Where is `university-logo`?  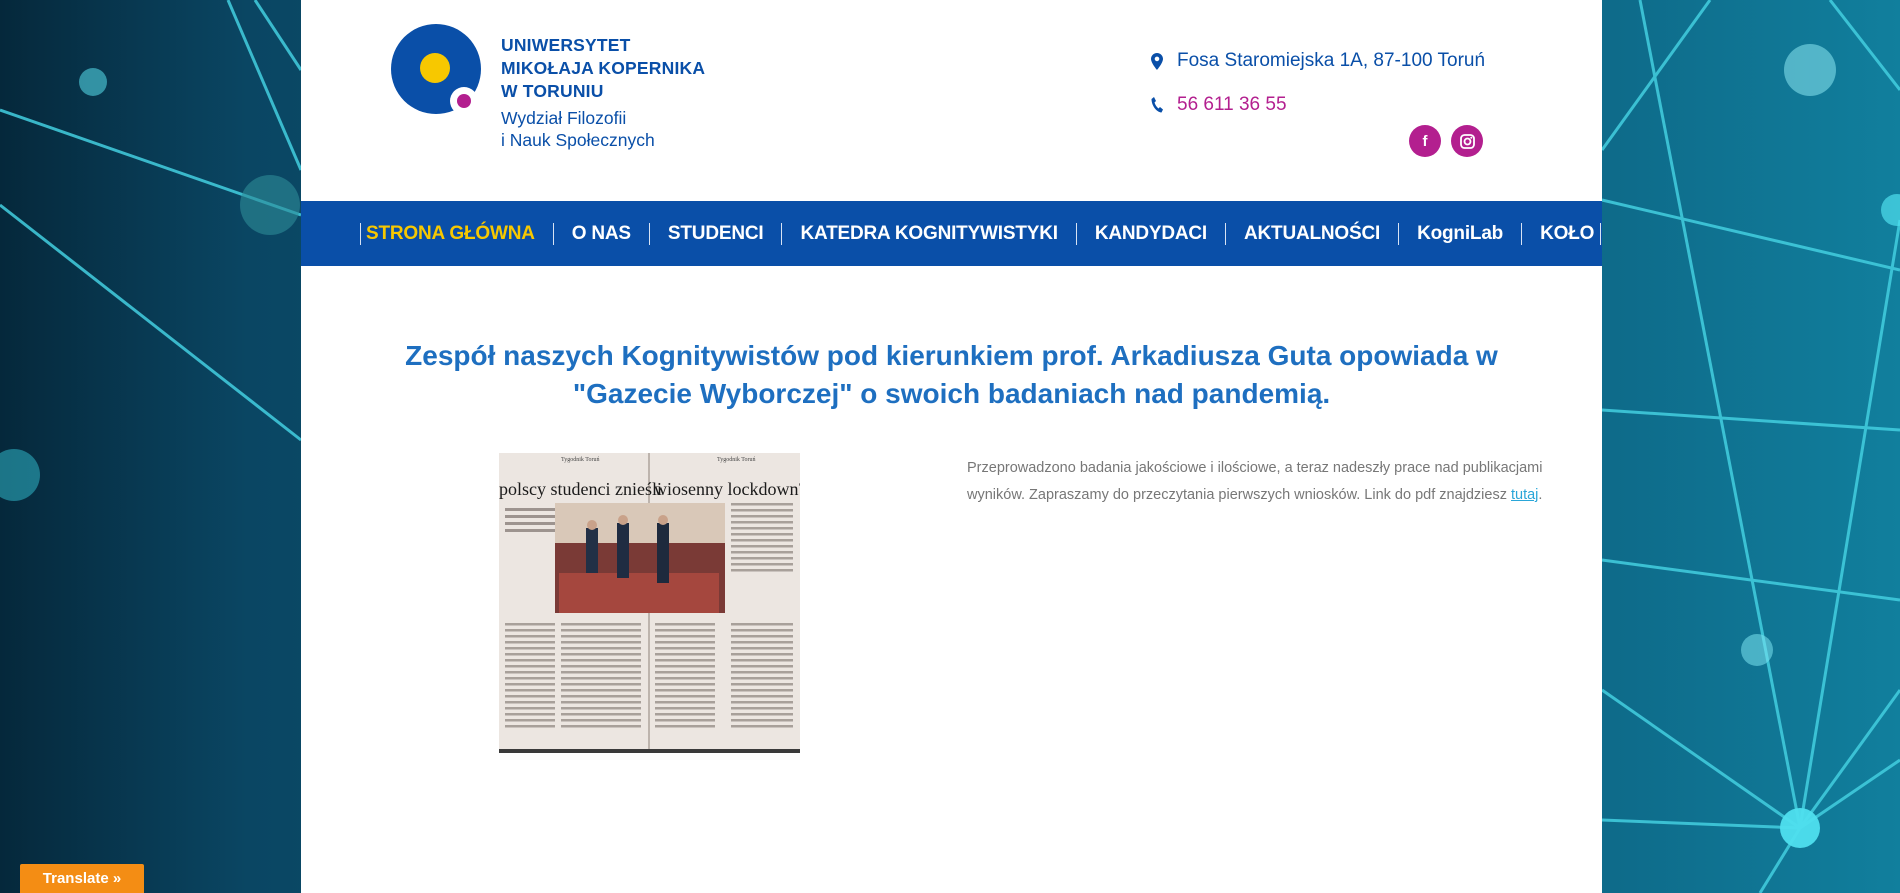
university-logo is located at coordinates (436, 69).